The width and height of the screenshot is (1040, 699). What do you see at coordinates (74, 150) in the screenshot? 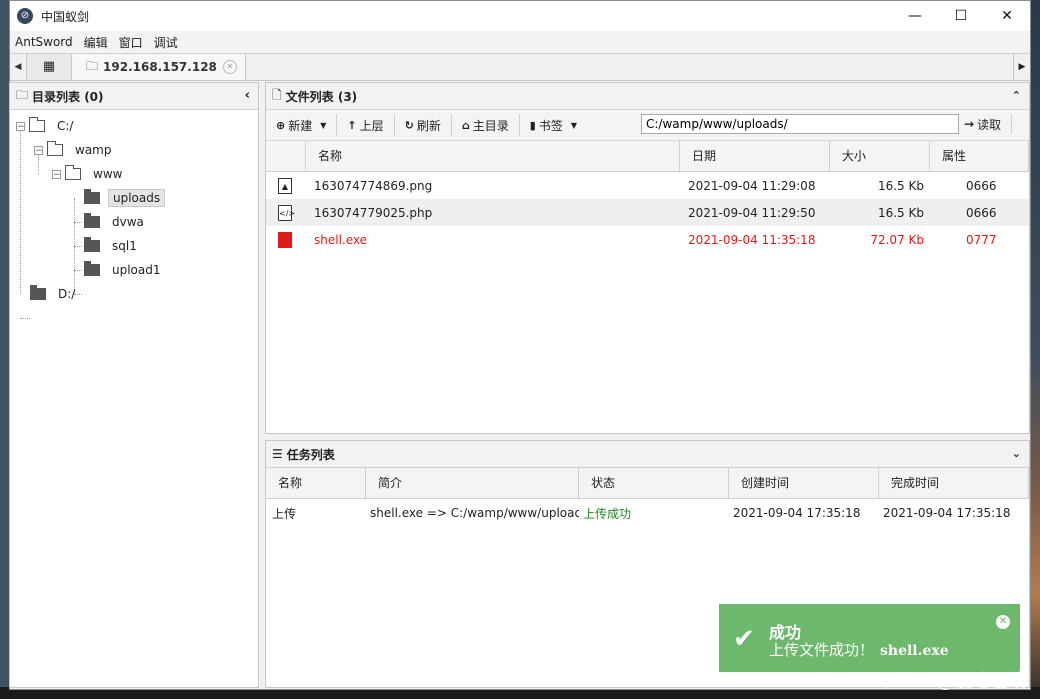
I see `tree-item-wamp: − wamp` at bounding box center [74, 150].